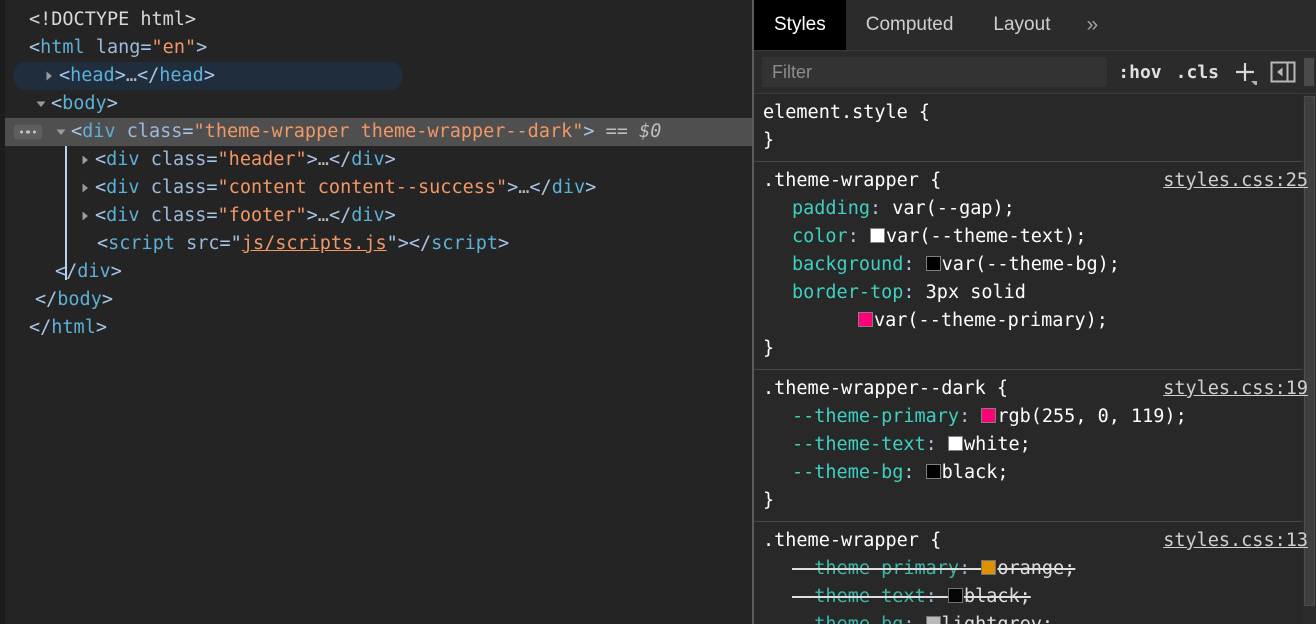  Describe the element at coordinates (378, 20) in the screenshot. I see `dom-node-doctype: <!DOCTYPE html>` at that location.